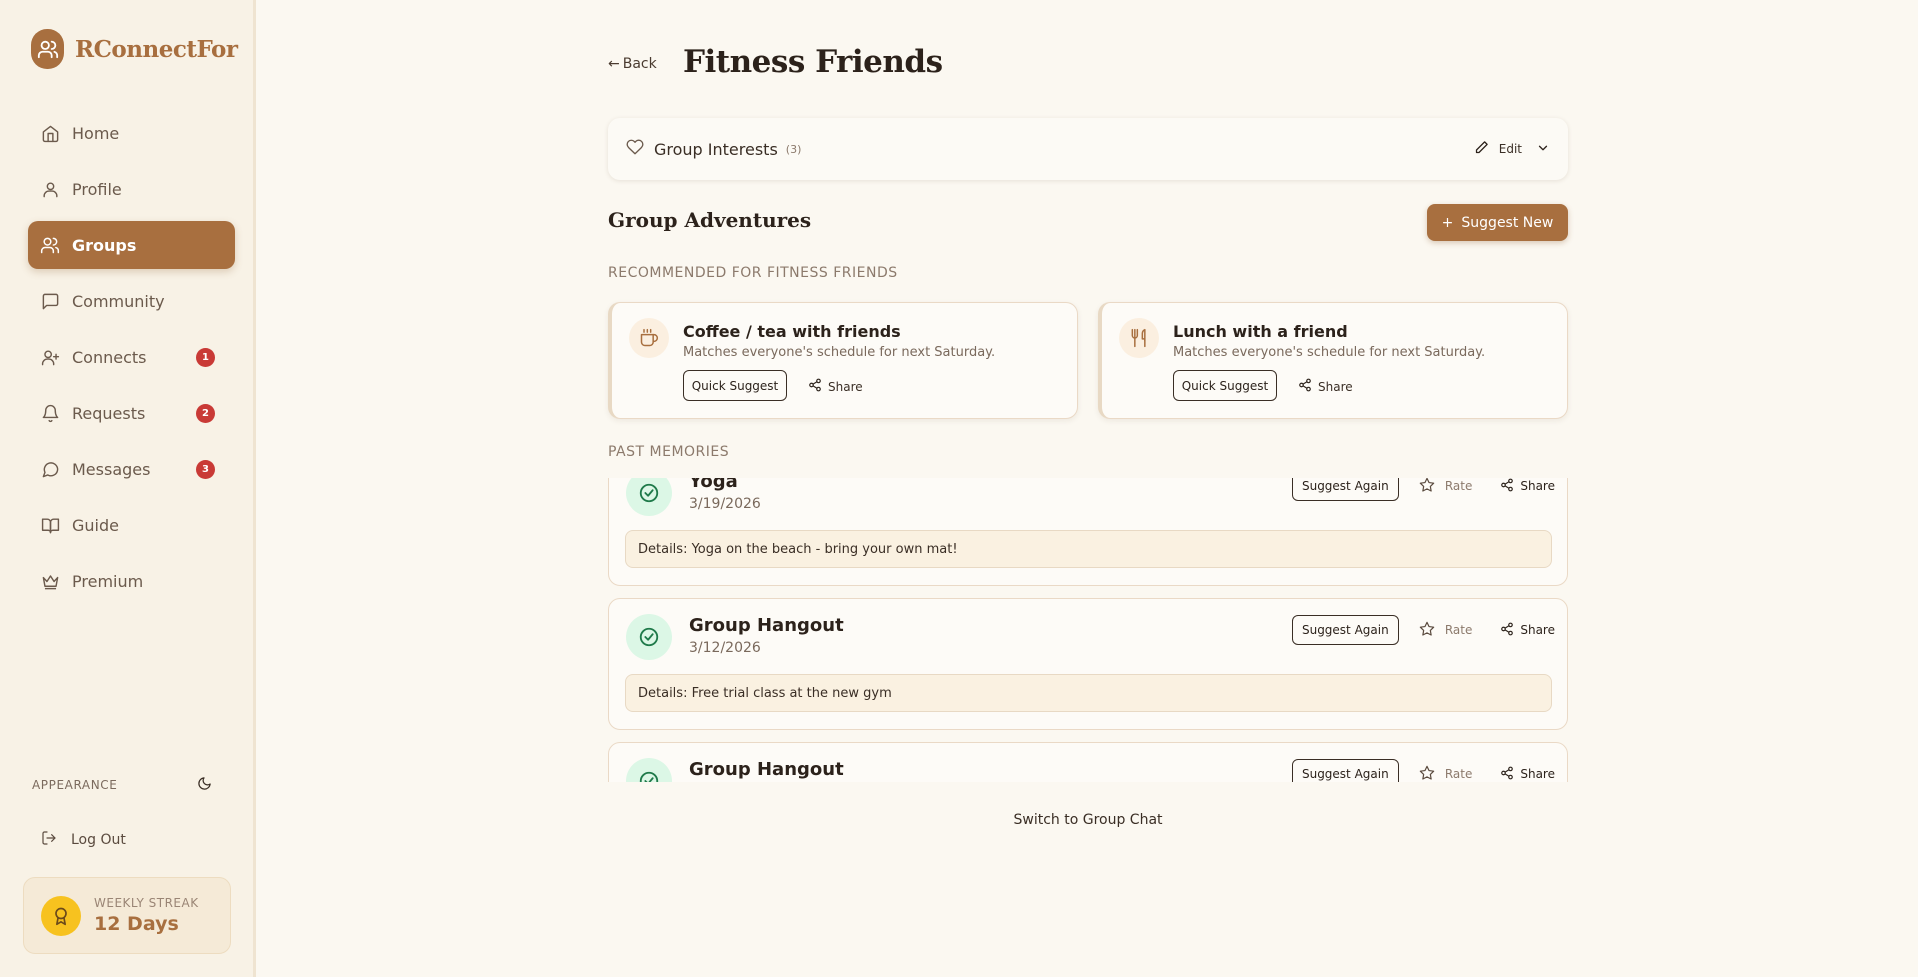 This screenshot has height=977, width=1918. What do you see at coordinates (97, 189) in the screenshot?
I see `sidebar-item-label: Profile` at bounding box center [97, 189].